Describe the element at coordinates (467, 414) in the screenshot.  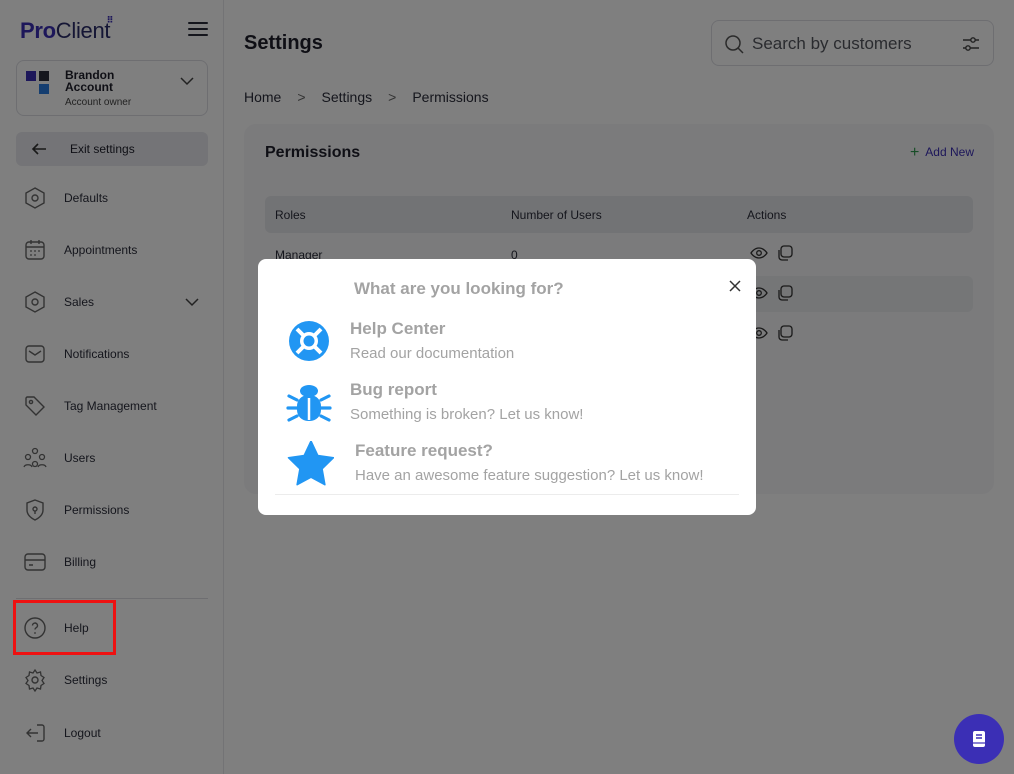
I see `option-subtitle: Something is broken? Let us know!` at that location.